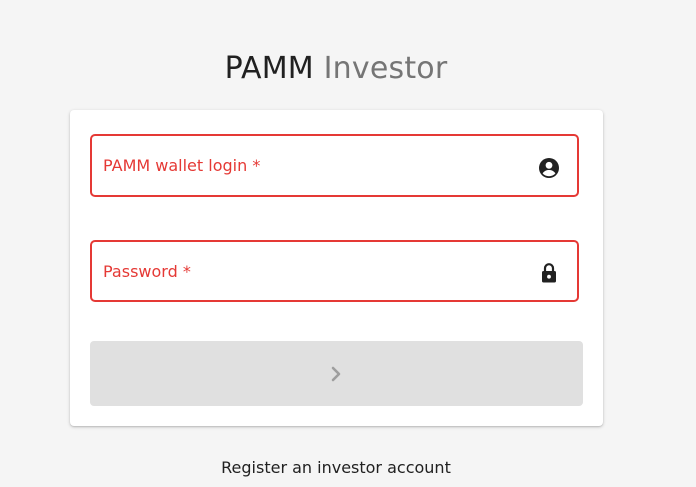  I want to click on register-link: Register an investor account, so click(336, 468).